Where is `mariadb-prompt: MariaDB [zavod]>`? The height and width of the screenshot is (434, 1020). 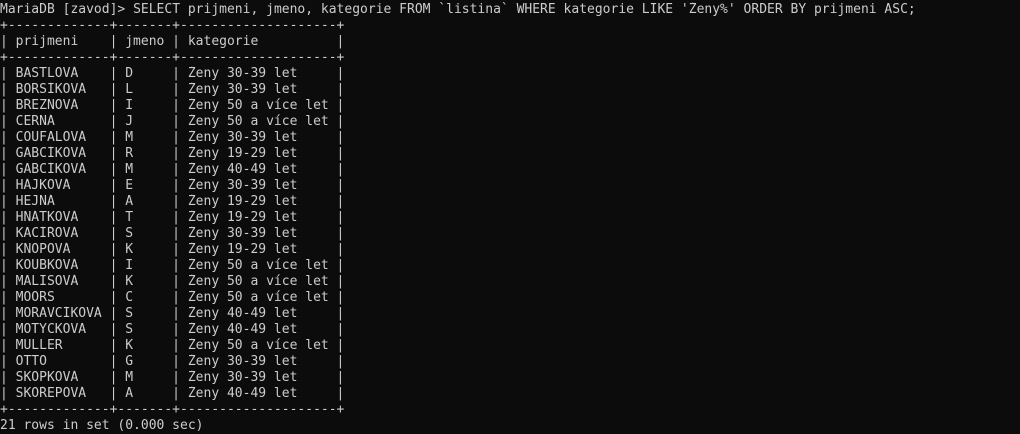 mariadb-prompt: MariaDB [zavod]> is located at coordinates (67, 9).